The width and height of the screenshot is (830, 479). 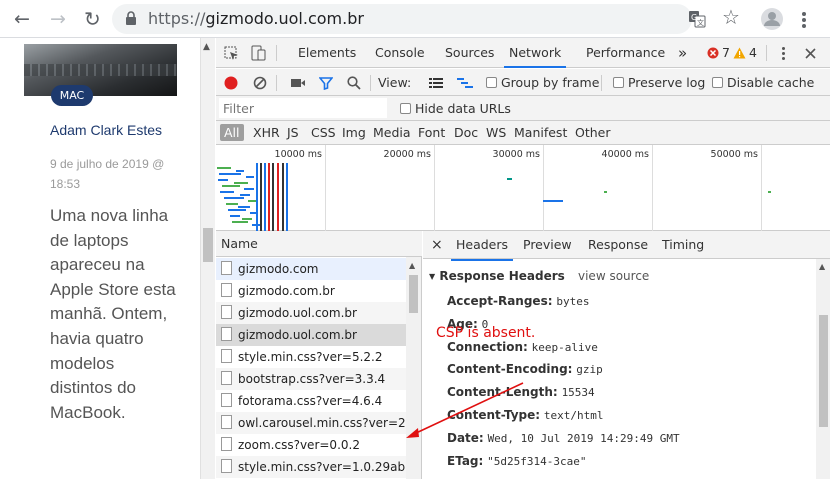 What do you see at coordinates (392, 133) in the screenshot?
I see `type-filter-media: Media` at bounding box center [392, 133].